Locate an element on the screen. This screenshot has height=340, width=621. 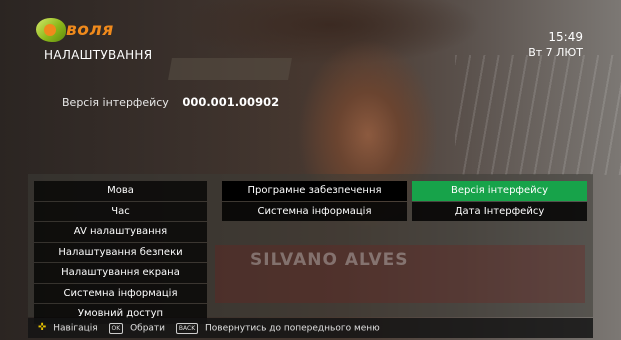
background-stripes is located at coordinates (538, 115).